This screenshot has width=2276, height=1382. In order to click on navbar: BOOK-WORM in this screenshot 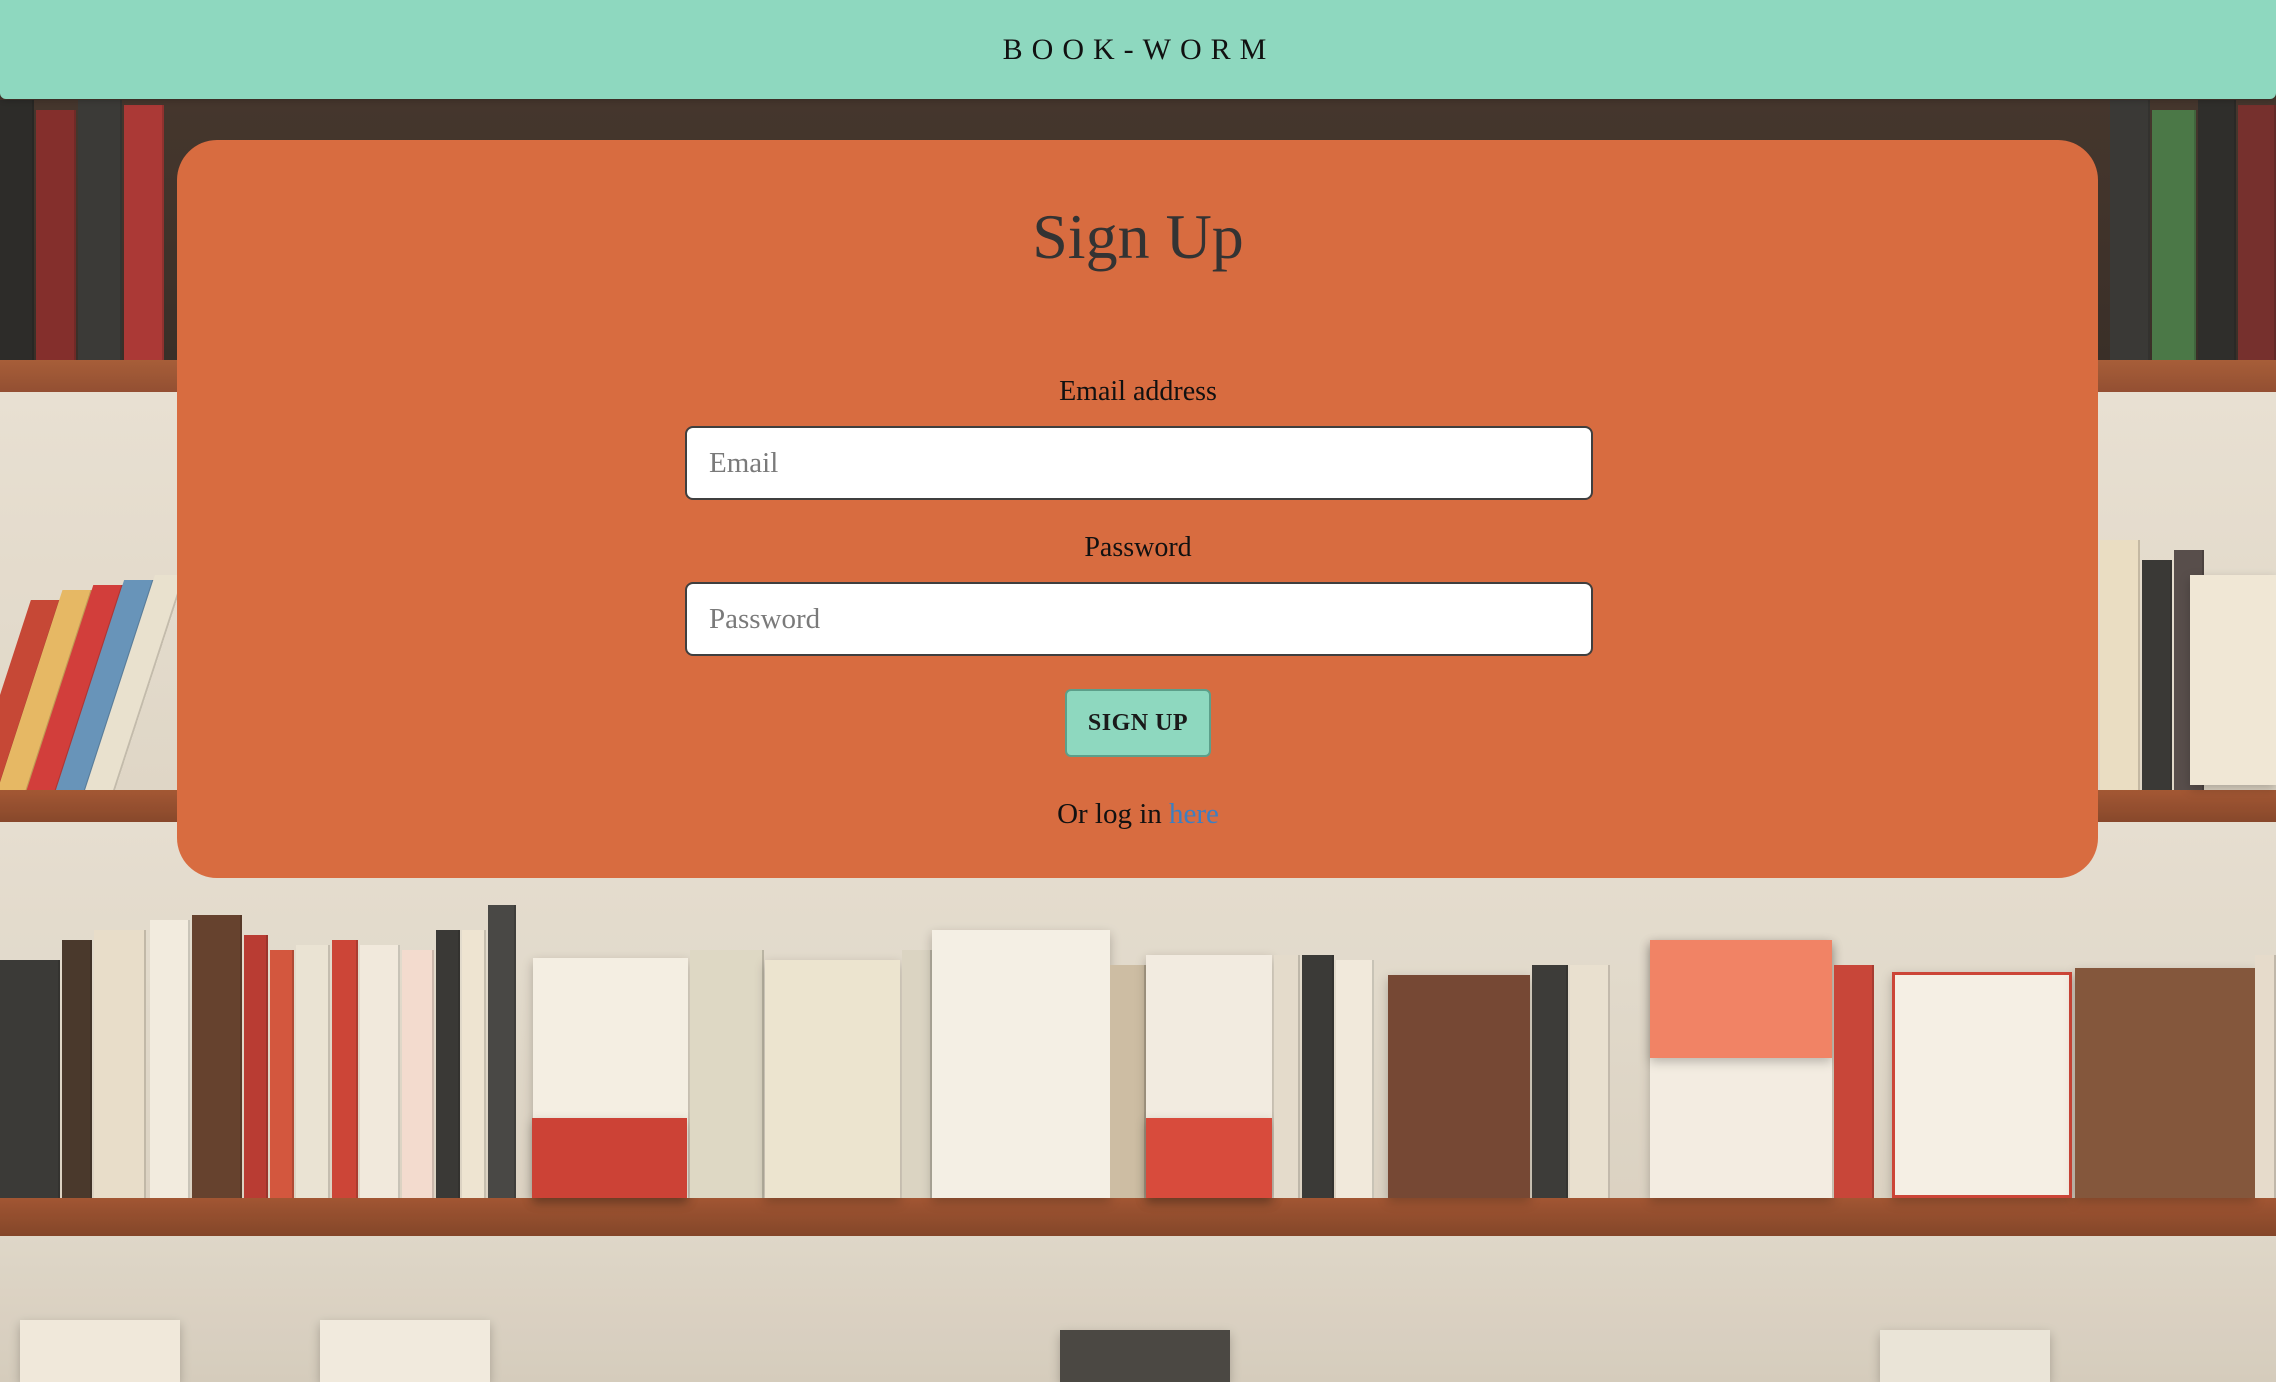, I will do `click(1138, 49)`.